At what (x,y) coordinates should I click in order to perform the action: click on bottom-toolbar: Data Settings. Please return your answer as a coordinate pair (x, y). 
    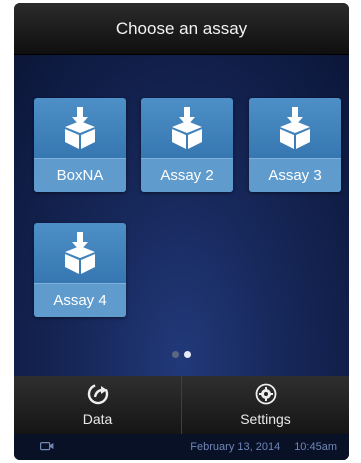
    Looking at the image, I should click on (181, 405).